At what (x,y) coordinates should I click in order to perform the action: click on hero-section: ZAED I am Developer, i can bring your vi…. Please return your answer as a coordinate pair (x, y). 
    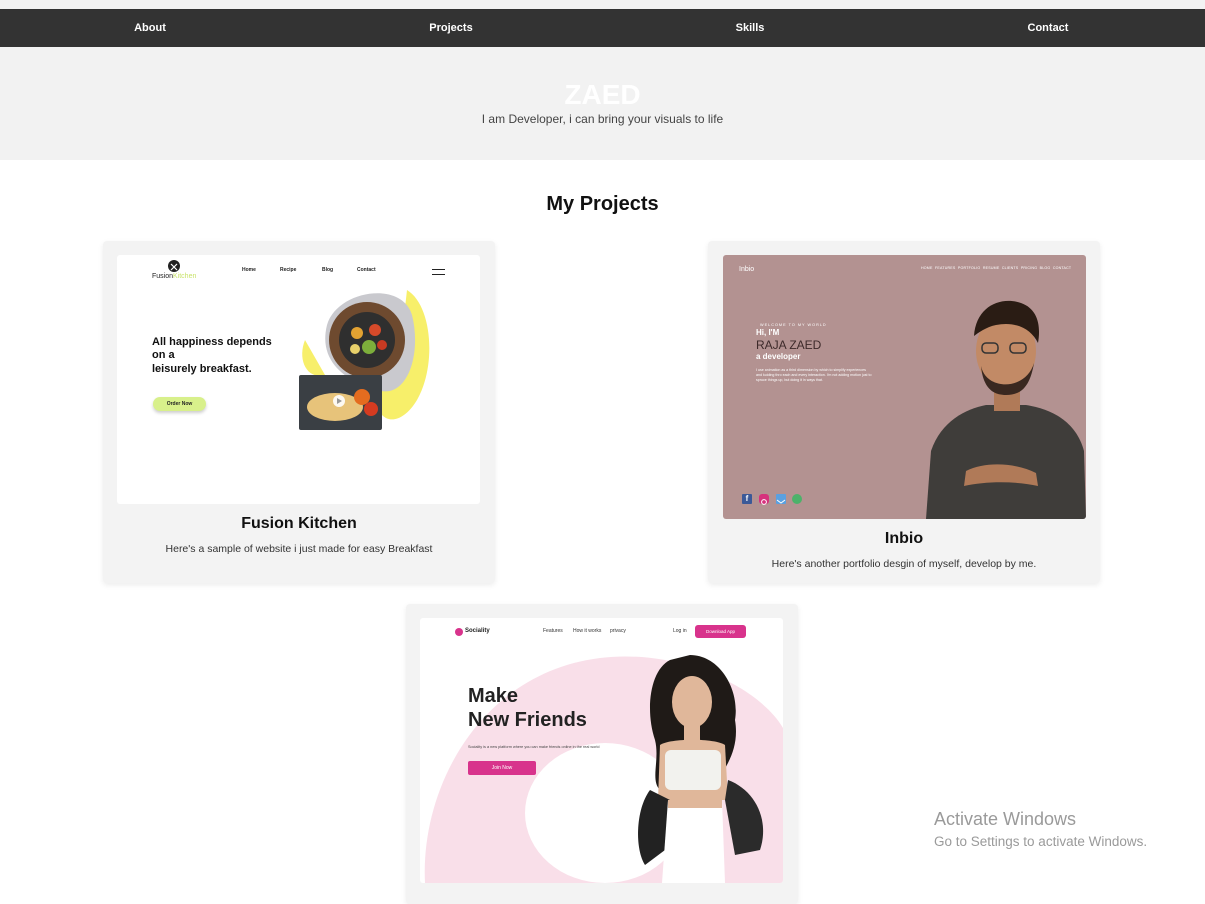
    Looking at the image, I should click on (602, 103).